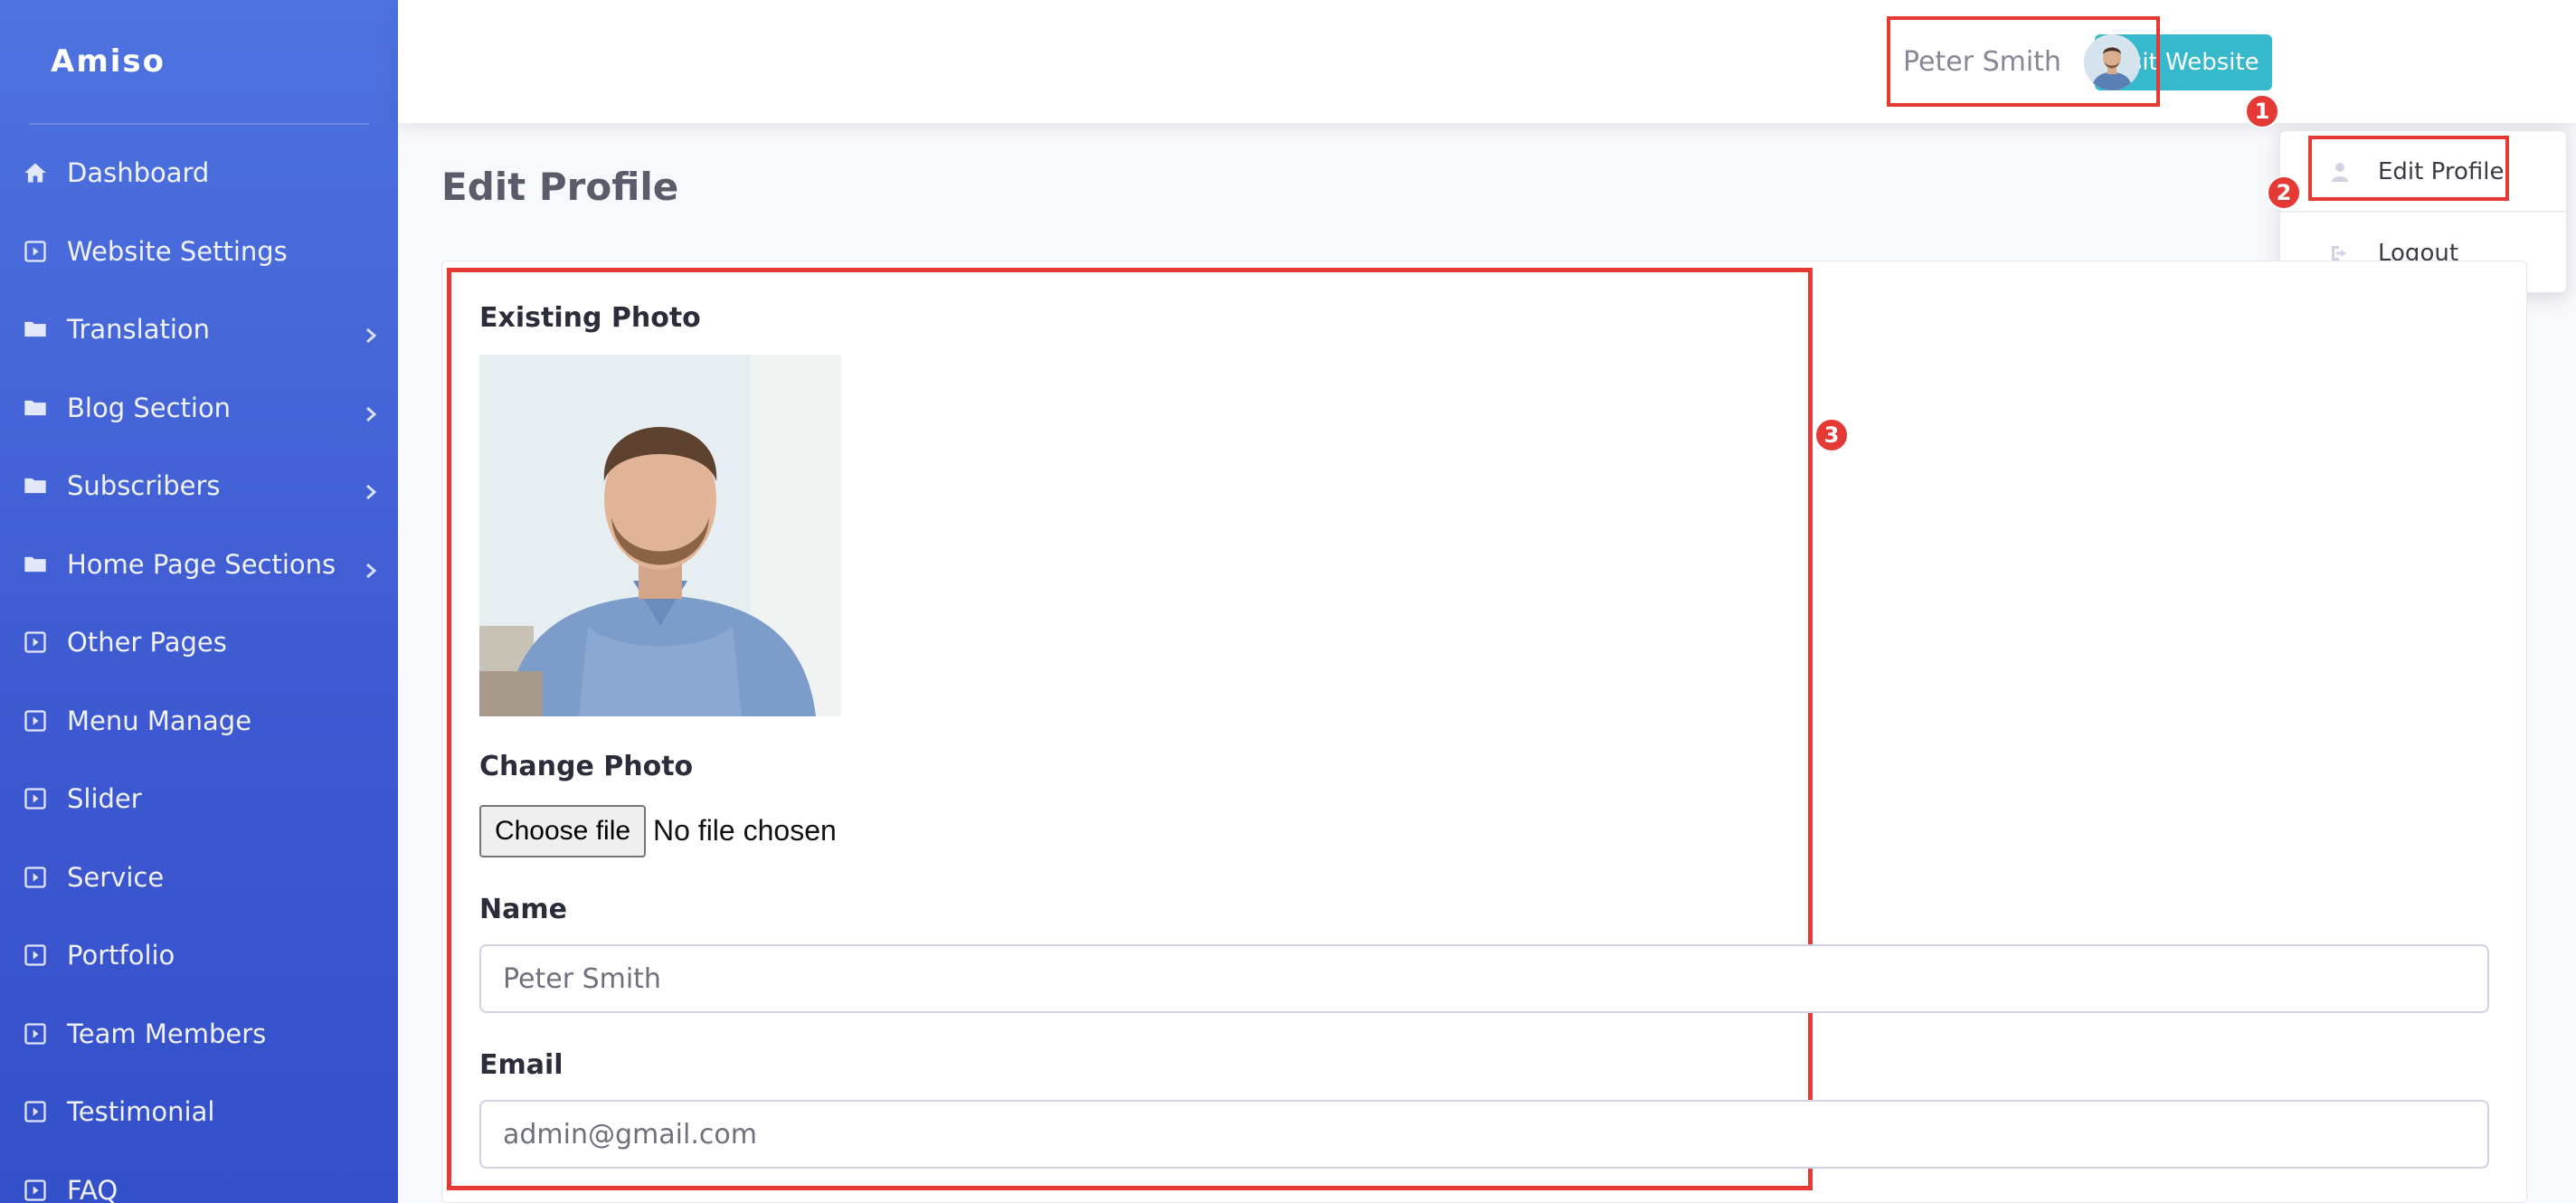 Image resolution: width=2576 pixels, height=1203 pixels. What do you see at coordinates (104, 799) in the screenshot?
I see `sidebar-item-label: Slider` at bounding box center [104, 799].